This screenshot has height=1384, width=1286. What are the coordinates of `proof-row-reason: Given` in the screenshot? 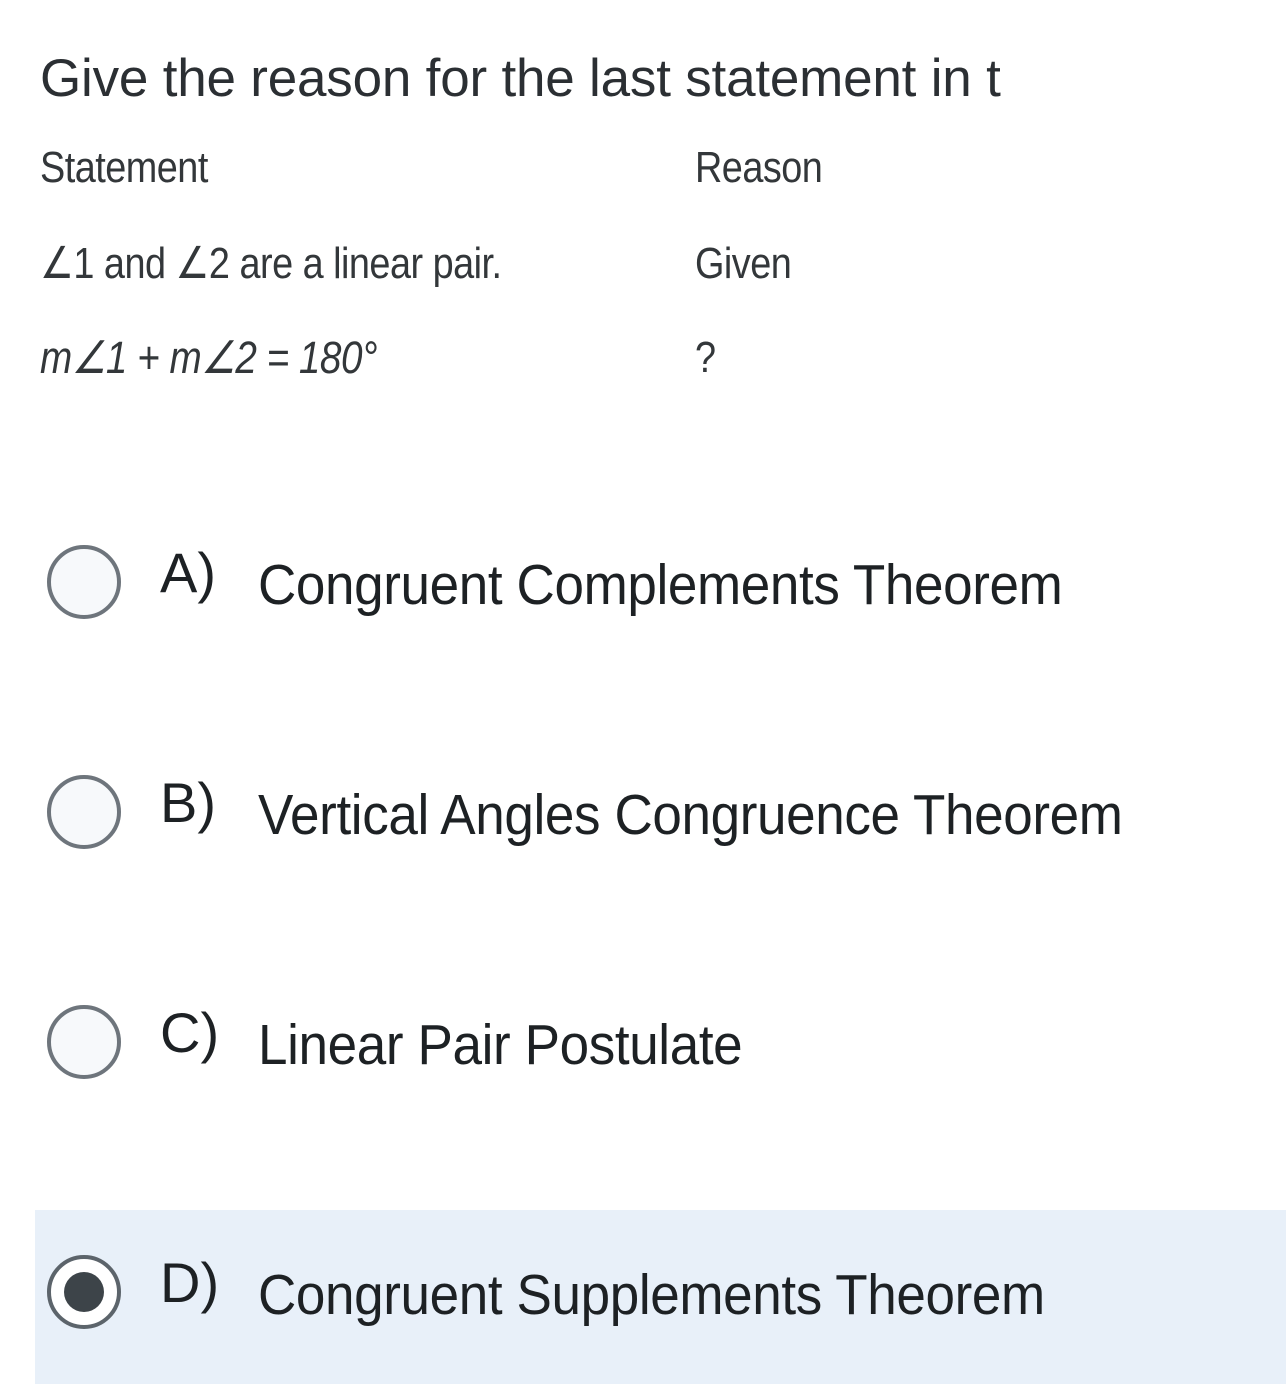 It's located at (743, 263).